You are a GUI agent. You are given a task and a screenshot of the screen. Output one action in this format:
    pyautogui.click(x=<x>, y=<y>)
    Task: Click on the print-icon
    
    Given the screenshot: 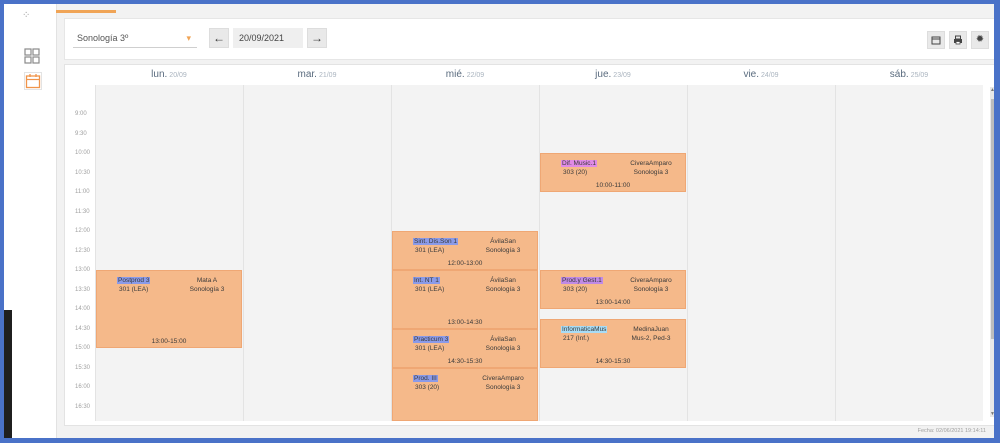 What is the action you would take?
    pyautogui.click(x=958, y=40)
    